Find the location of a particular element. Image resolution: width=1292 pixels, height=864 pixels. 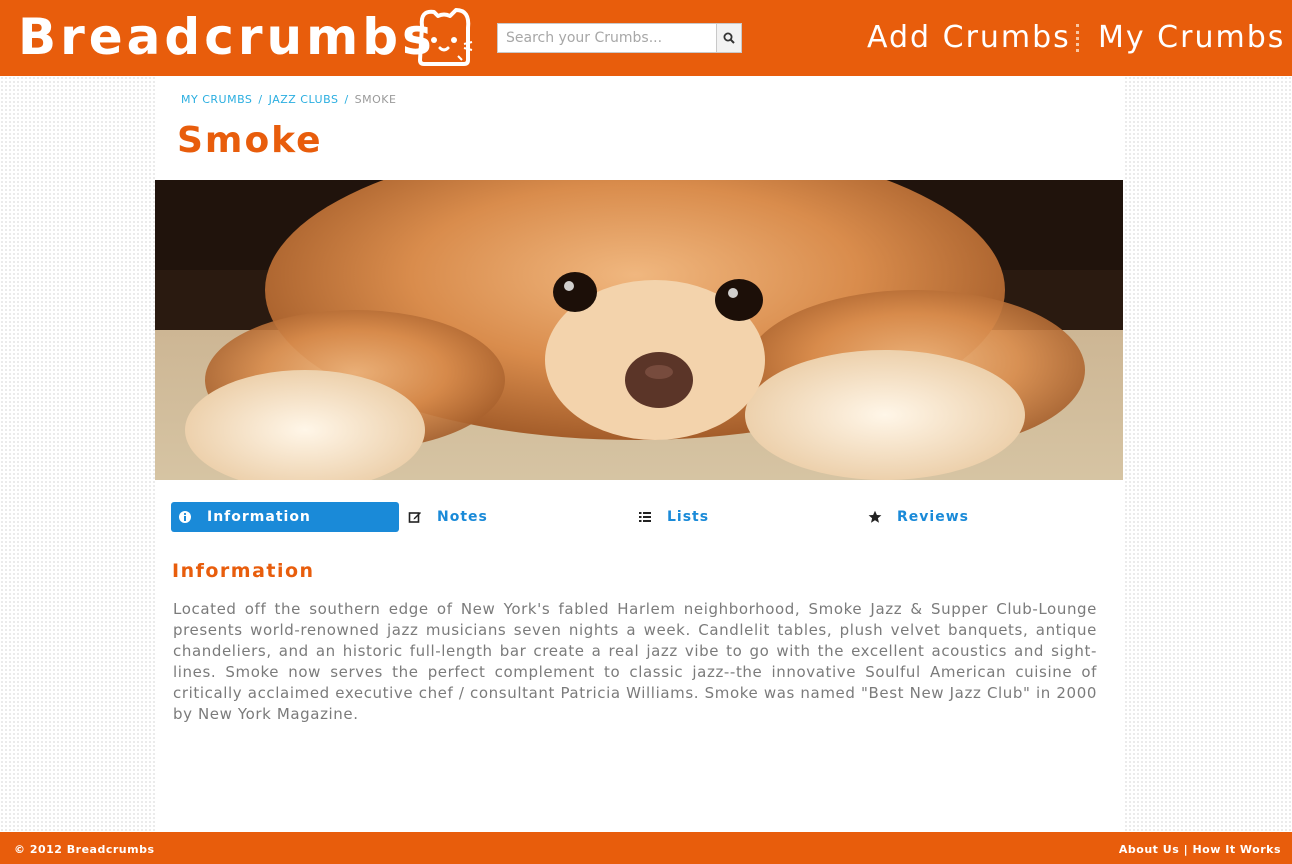

footer-links: About Us | How It Works is located at coordinates (1200, 849).